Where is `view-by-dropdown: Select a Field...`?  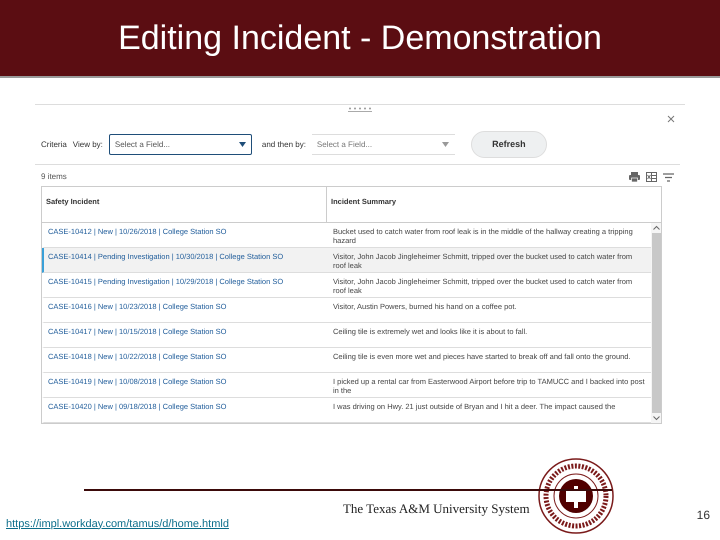
view-by-dropdown: Select a Field... is located at coordinates (180, 144).